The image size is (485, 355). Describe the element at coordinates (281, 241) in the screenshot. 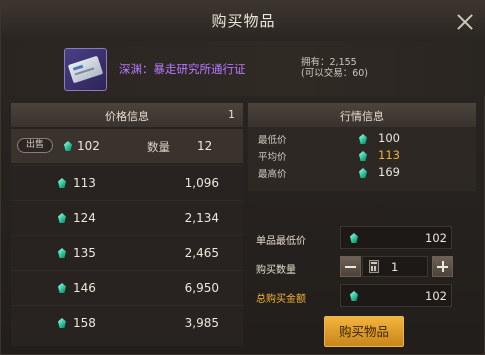

I see `unit-min-price-label: 单品最低价` at that location.